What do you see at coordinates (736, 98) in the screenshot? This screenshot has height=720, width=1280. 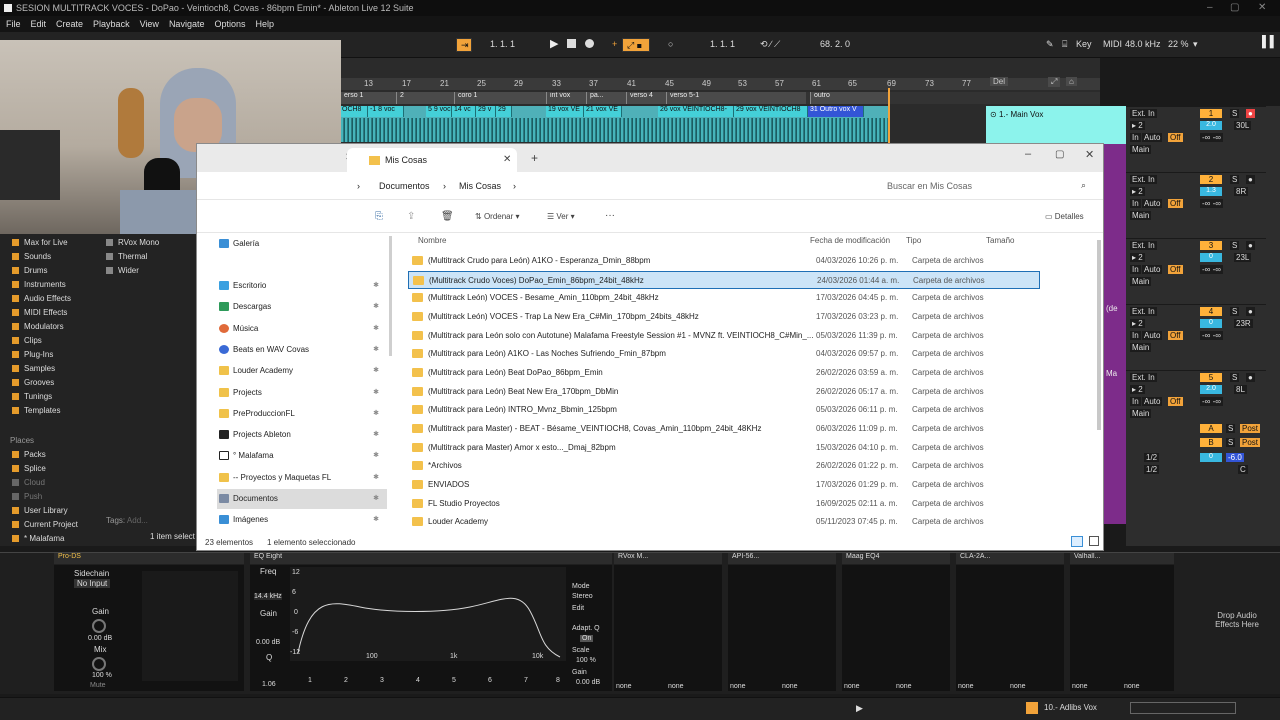 I see `locator: verso 5-1` at bounding box center [736, 98].